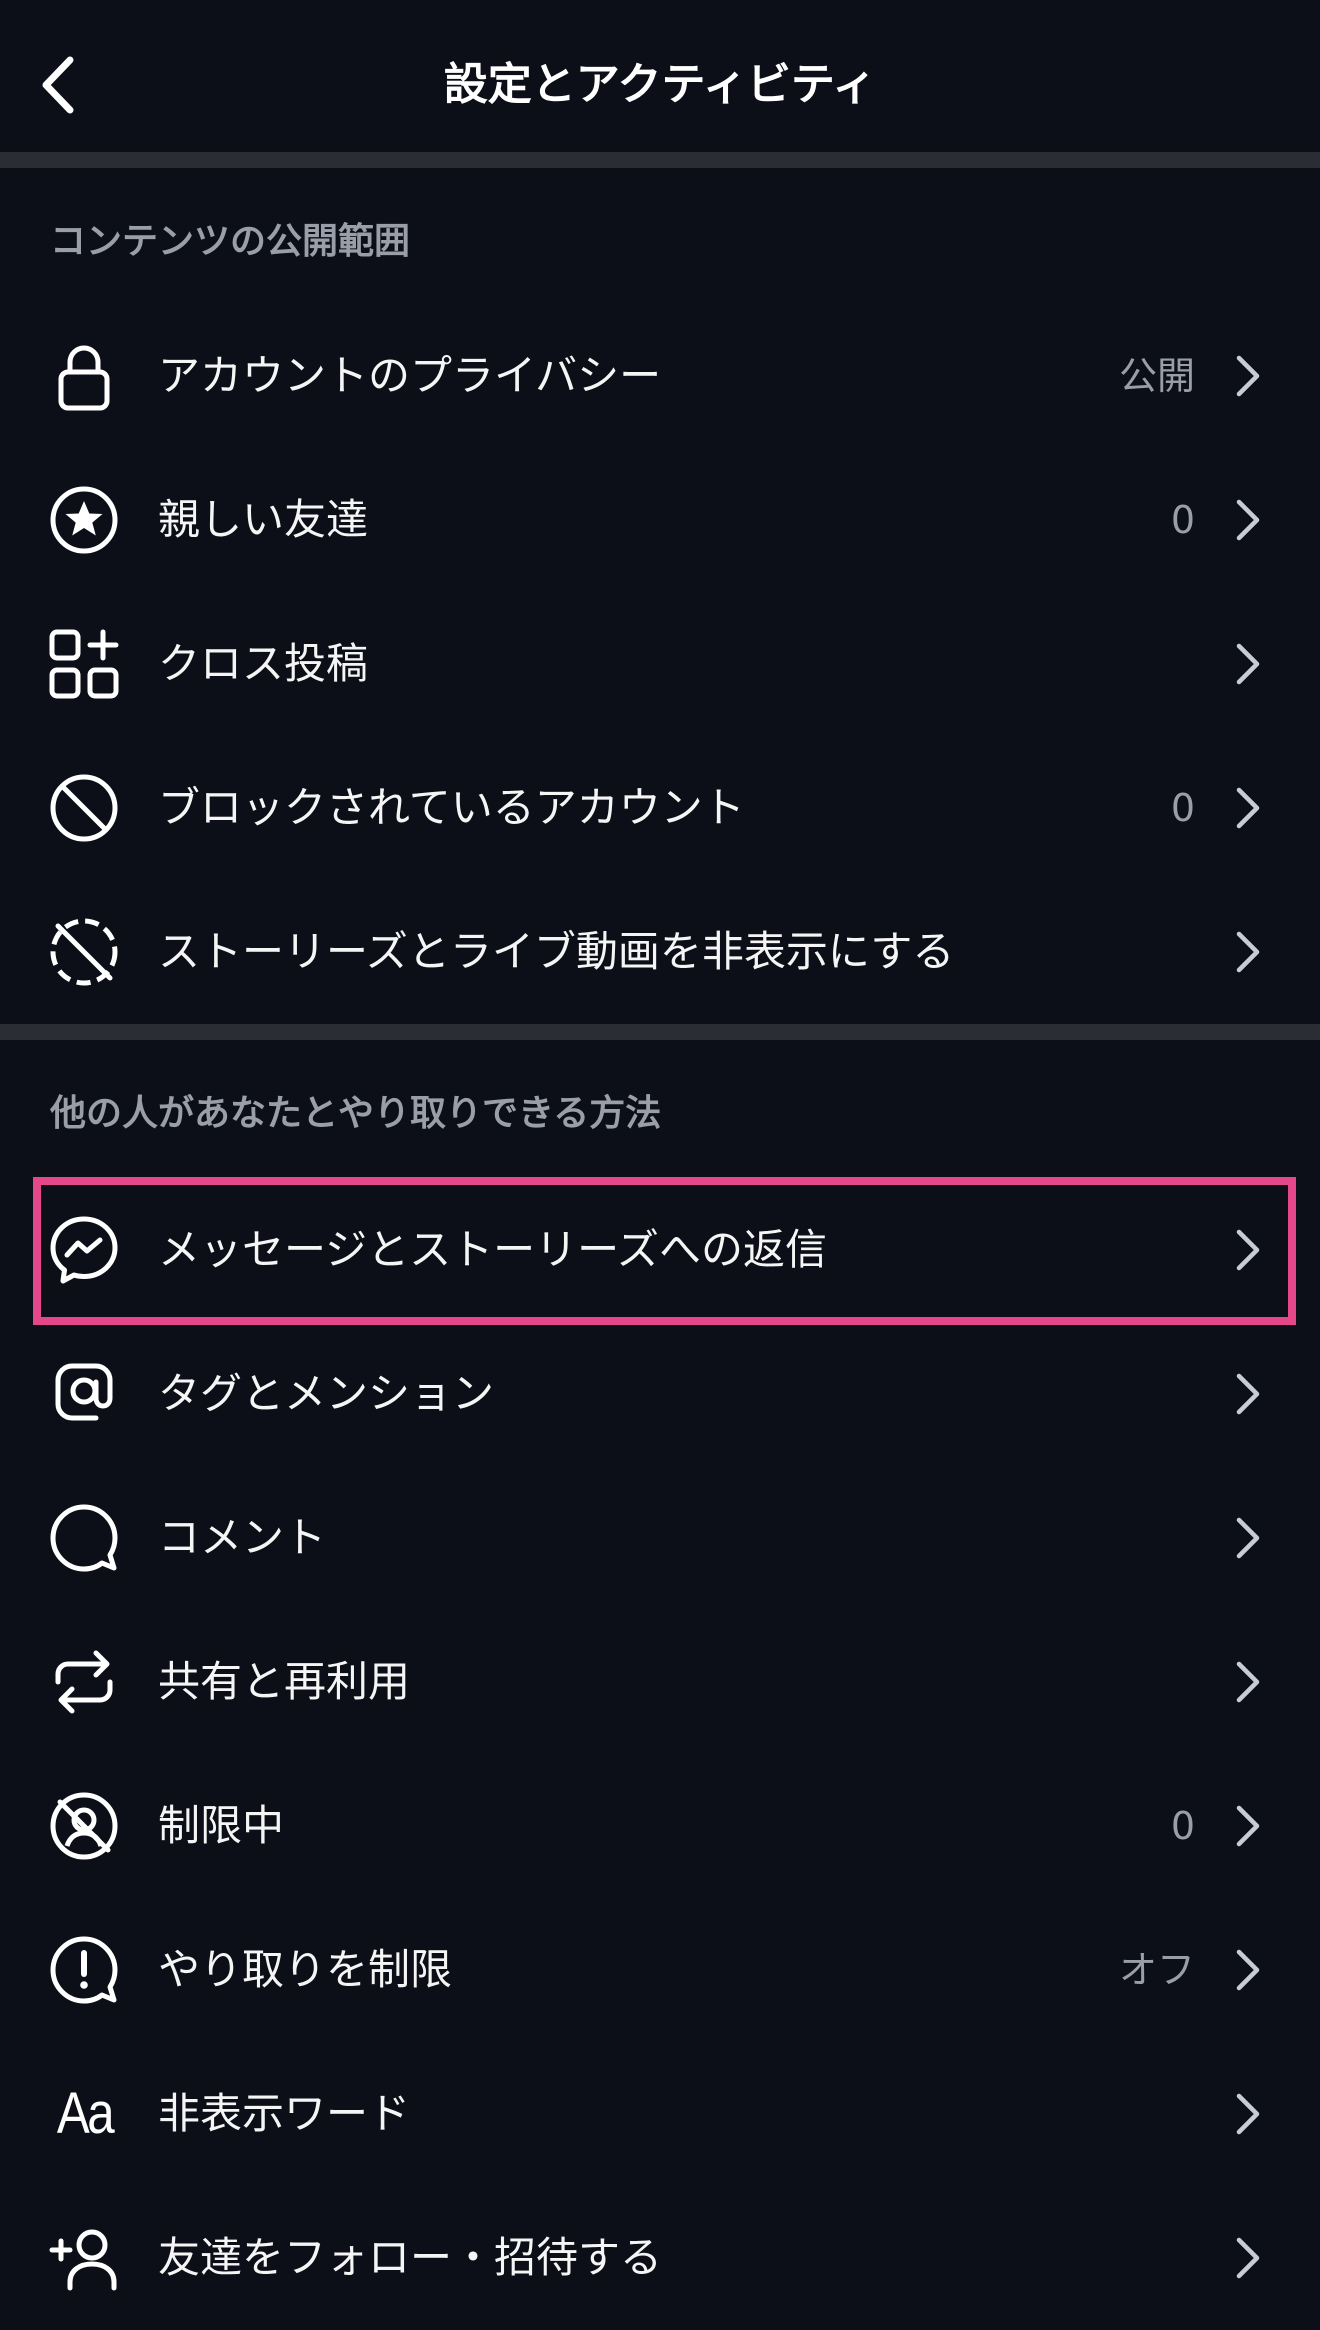 This screenshot has width=1320, height=2330. What do you see at coordinates (556, 951) in the screenshot?
I see `row-label: ストーリーズとライブ動画を非表示にする` at bounding box center [556, 951].